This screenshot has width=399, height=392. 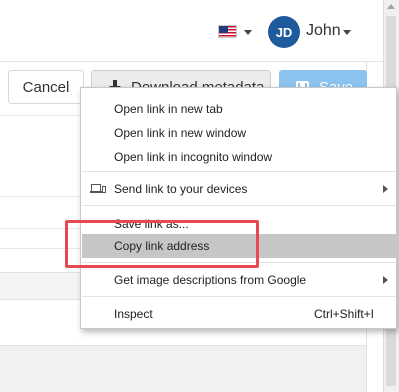 What do you see at coordinates (46, 87) in the screenshot?
I see `cancel-button: Cancel` at bounding box center [46, 87].